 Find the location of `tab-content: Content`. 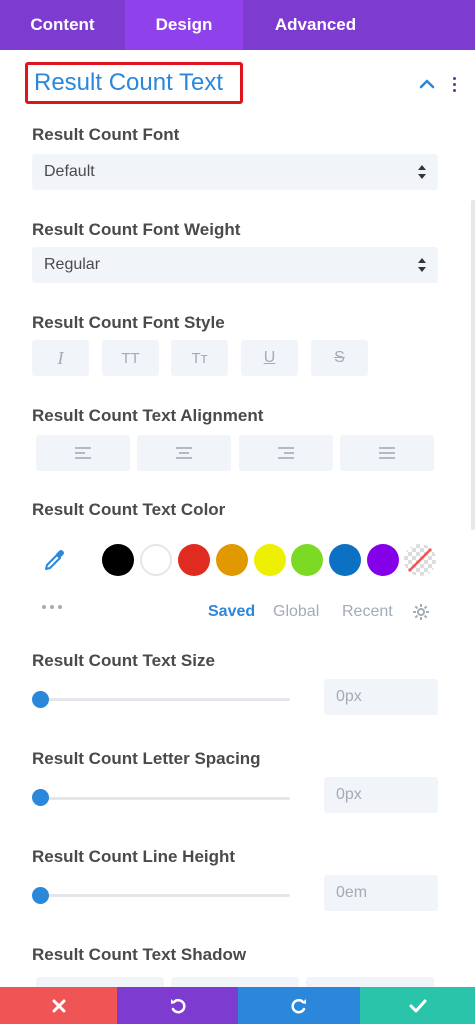

tab-content: Content is located at coordinates (62, 25).